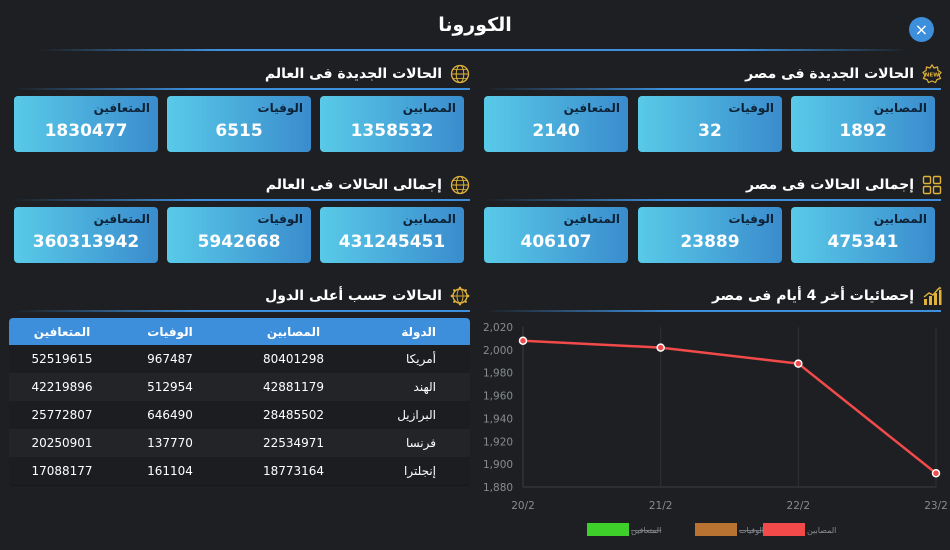 The image size is (950, 550). What do you see at coordinates (843, 74) in the screenshot?
I see `section-header-egypt-new: NEW الحالات الجديدة فى مصر` at bounding box center [843, 74].